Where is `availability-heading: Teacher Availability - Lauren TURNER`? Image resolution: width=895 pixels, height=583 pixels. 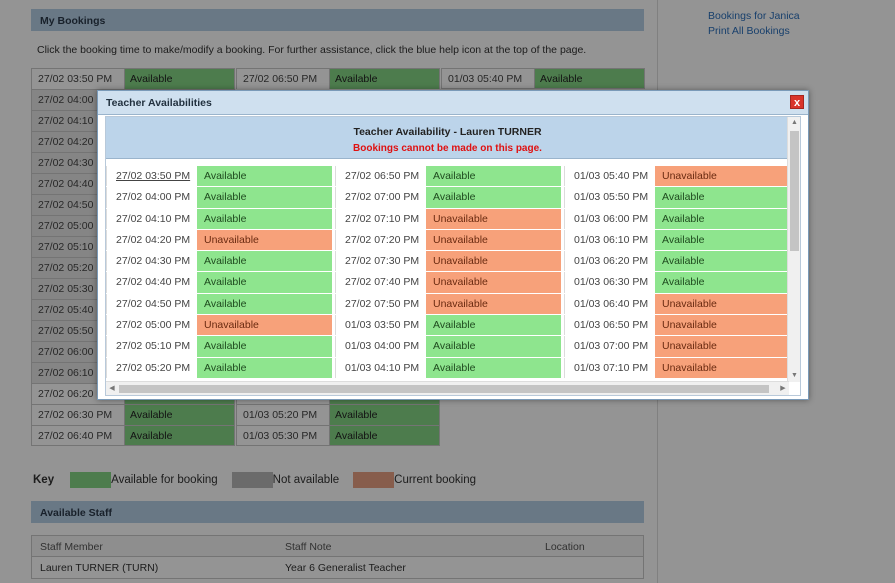 availability-heading: Teacher Availability - Lauren TURNER is located at coordinates (447, 132).